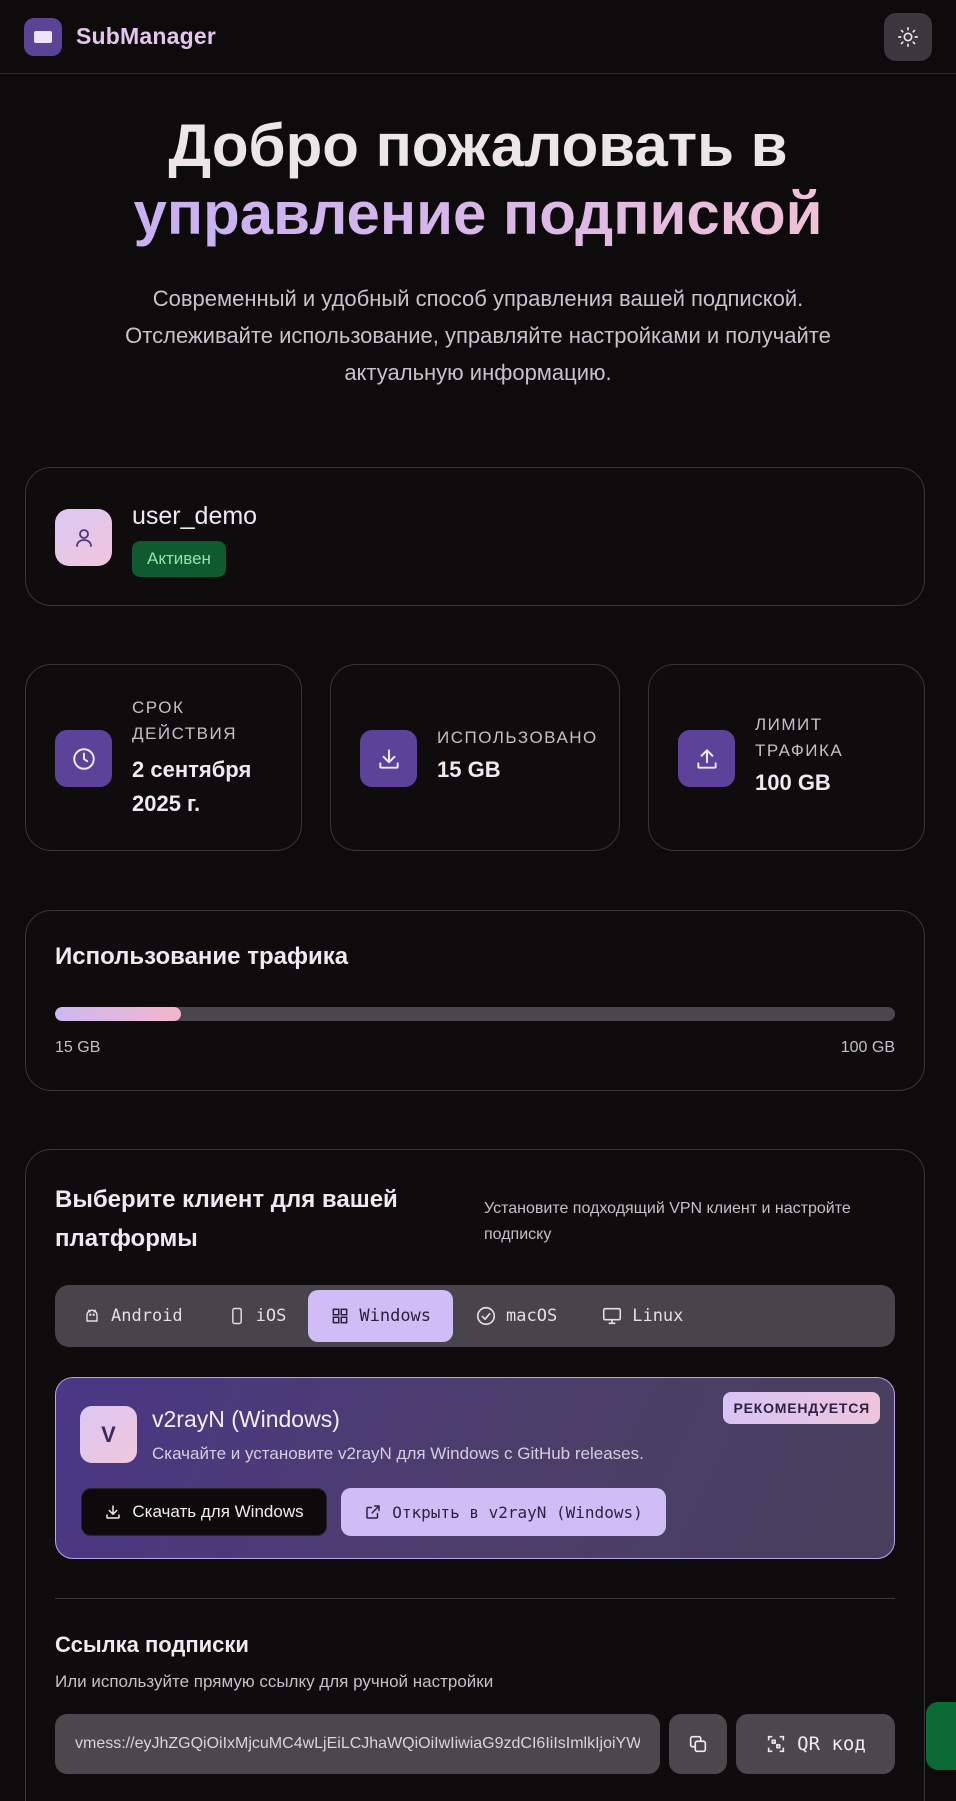 The width and height of the screenshot is (956, 1801). What do you see at coordinates (118, 1014) in the screenshot?
I see `traffic-progress-fill` at bounding box center [118, 1014].